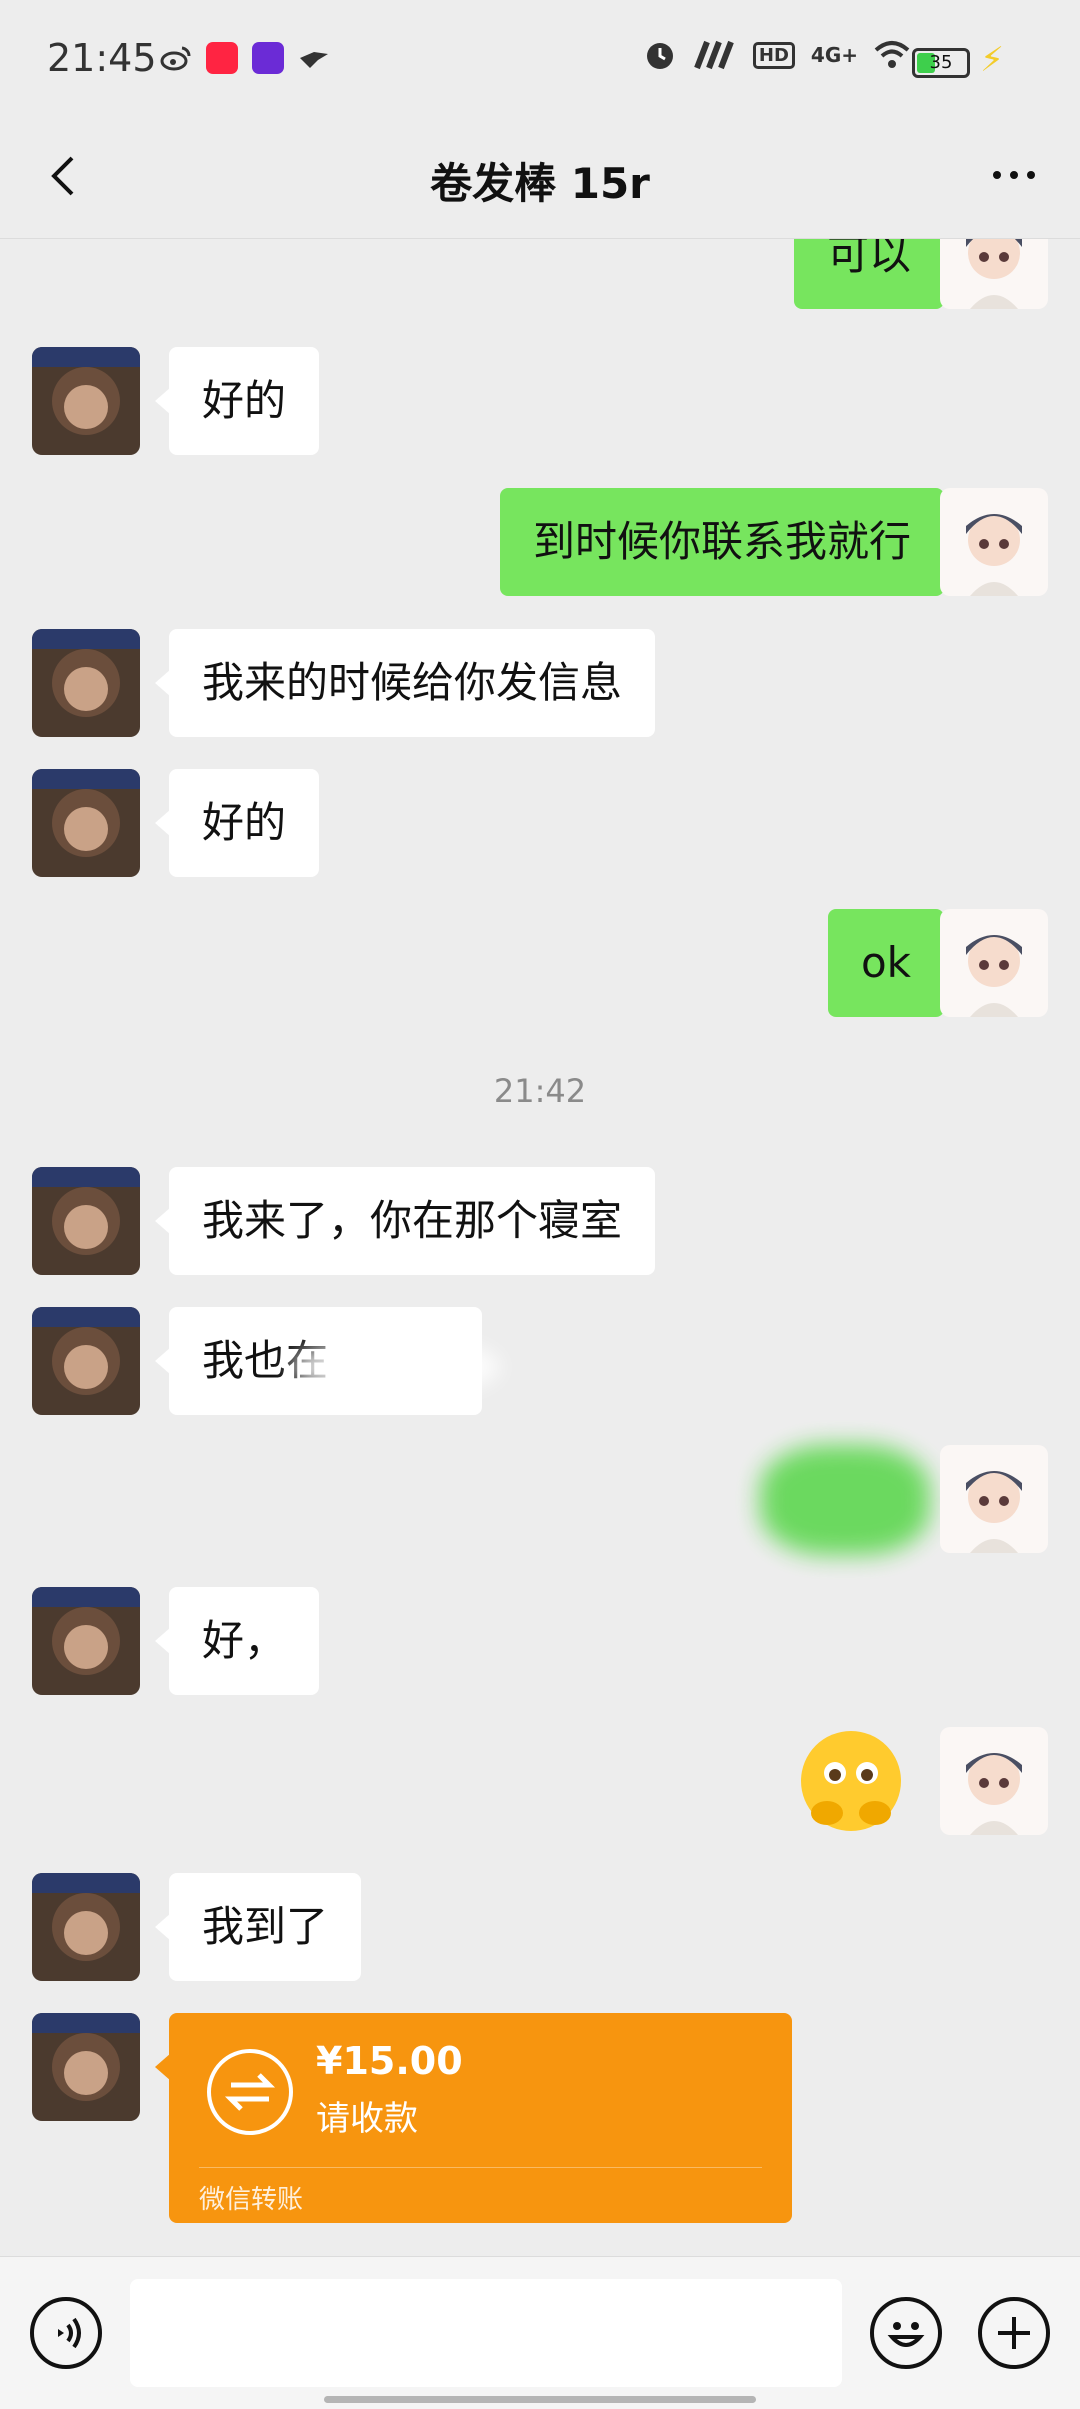 This screenshot has height=2409, width=1080. Describe the element at coordinates (540, 183) in the screenshot. I see `chat-title: 卷发棒 15r` at that location.